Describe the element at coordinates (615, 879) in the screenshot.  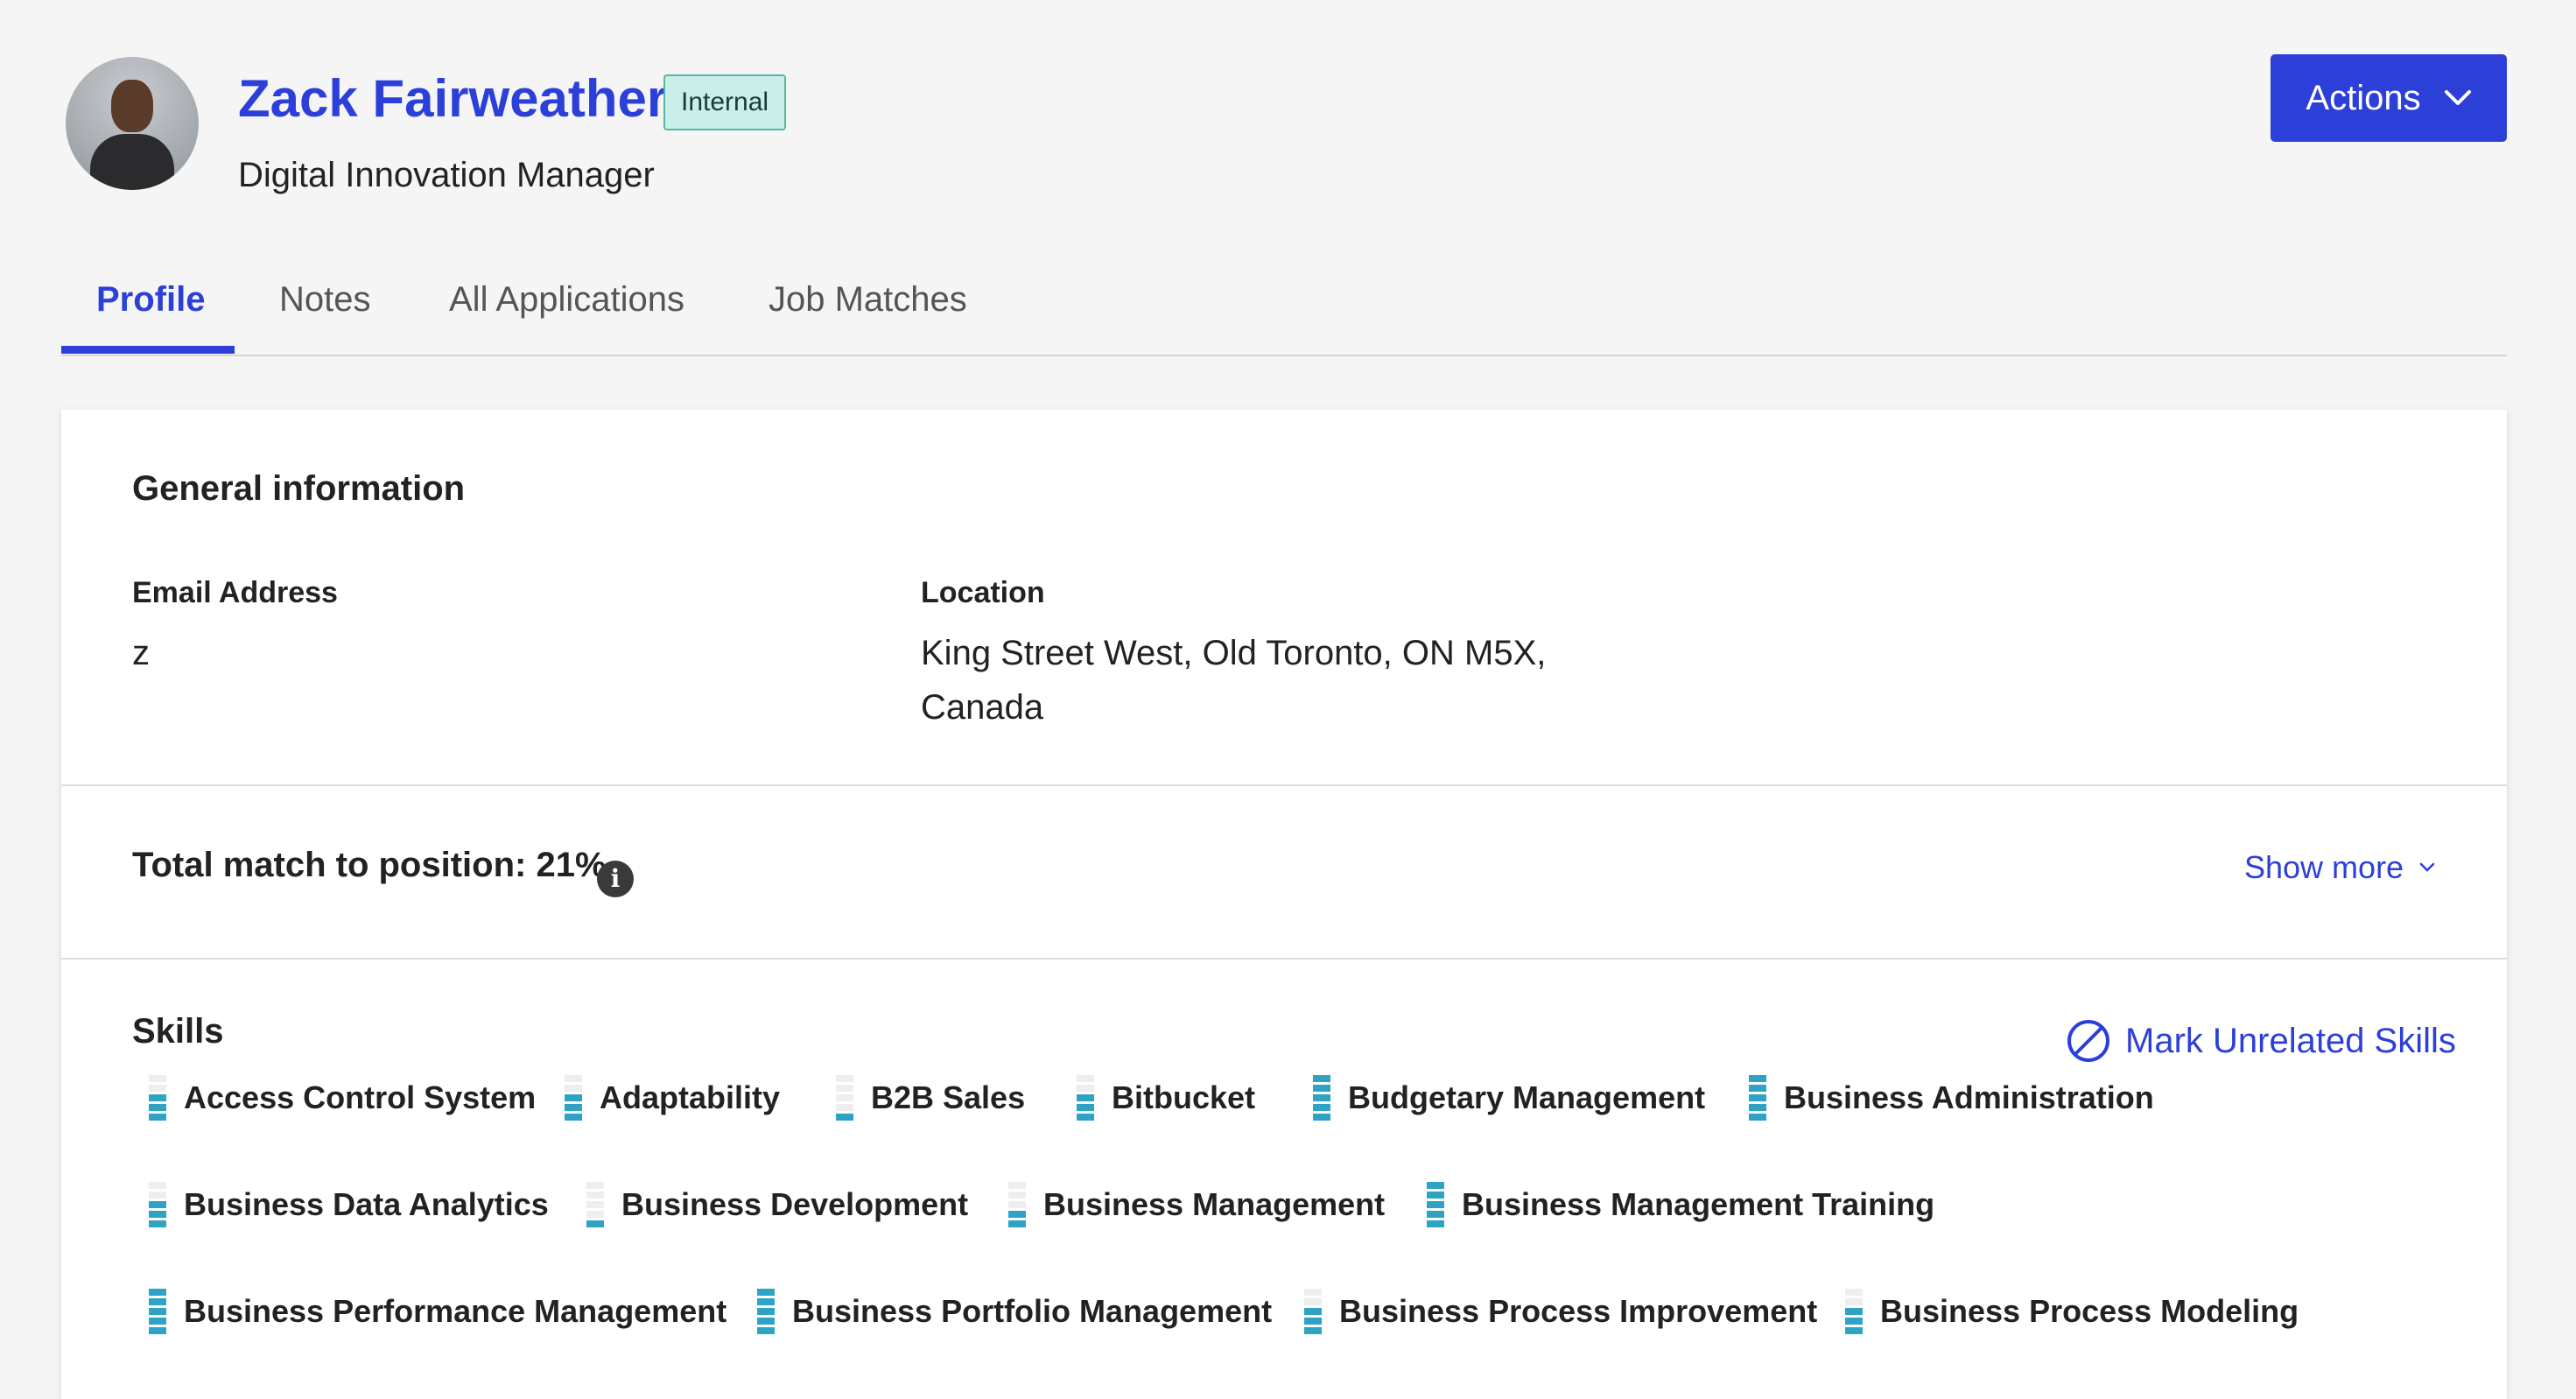
I see `info-icon: i` at that location.